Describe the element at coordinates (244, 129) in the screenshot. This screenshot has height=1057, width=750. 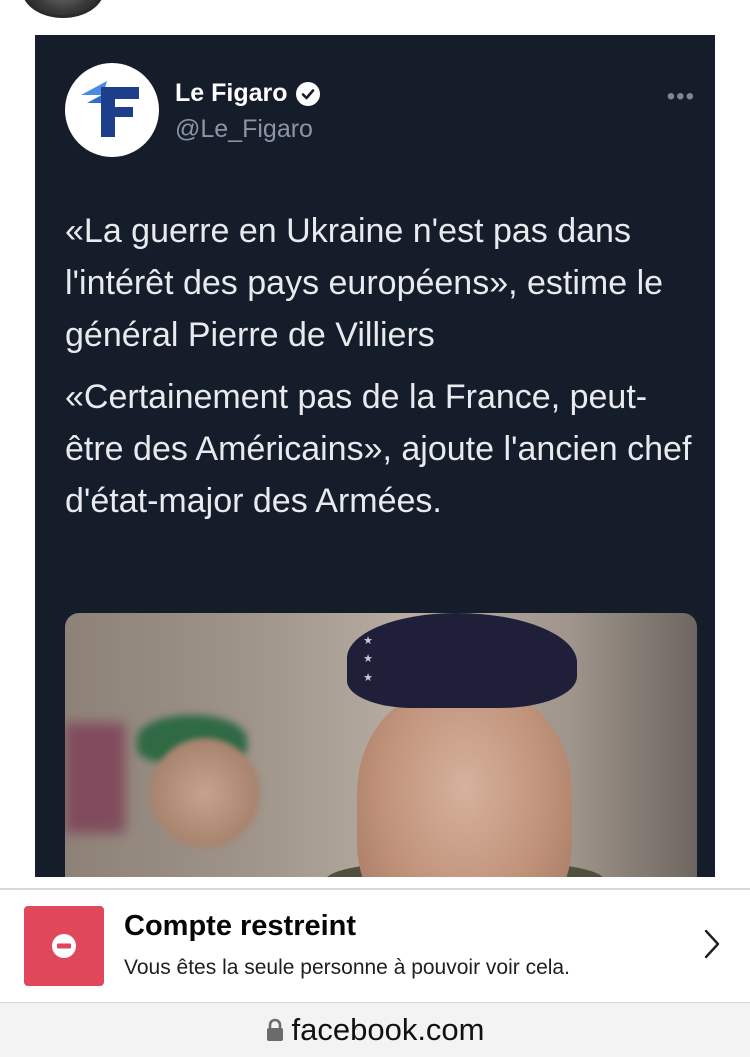
I see `tweet-author-handle: @Le_Figaro` at that location.